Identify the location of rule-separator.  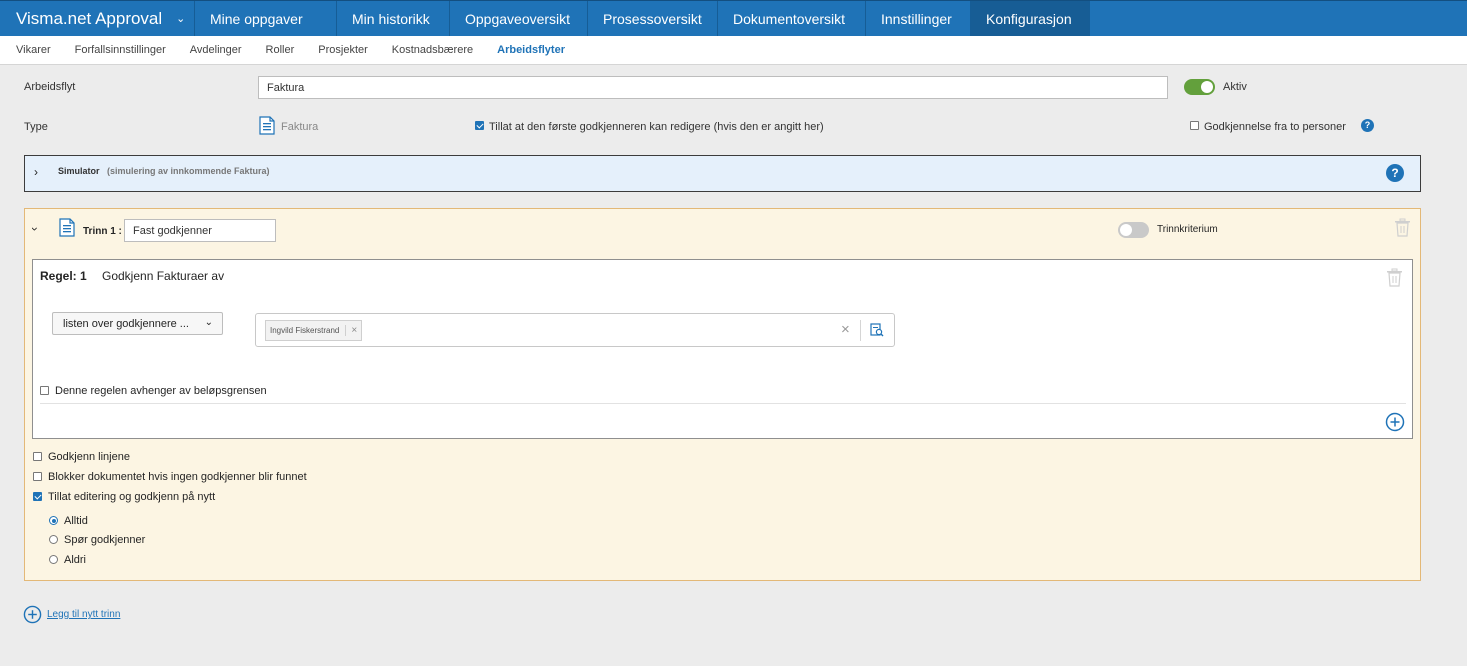
(723, 403).